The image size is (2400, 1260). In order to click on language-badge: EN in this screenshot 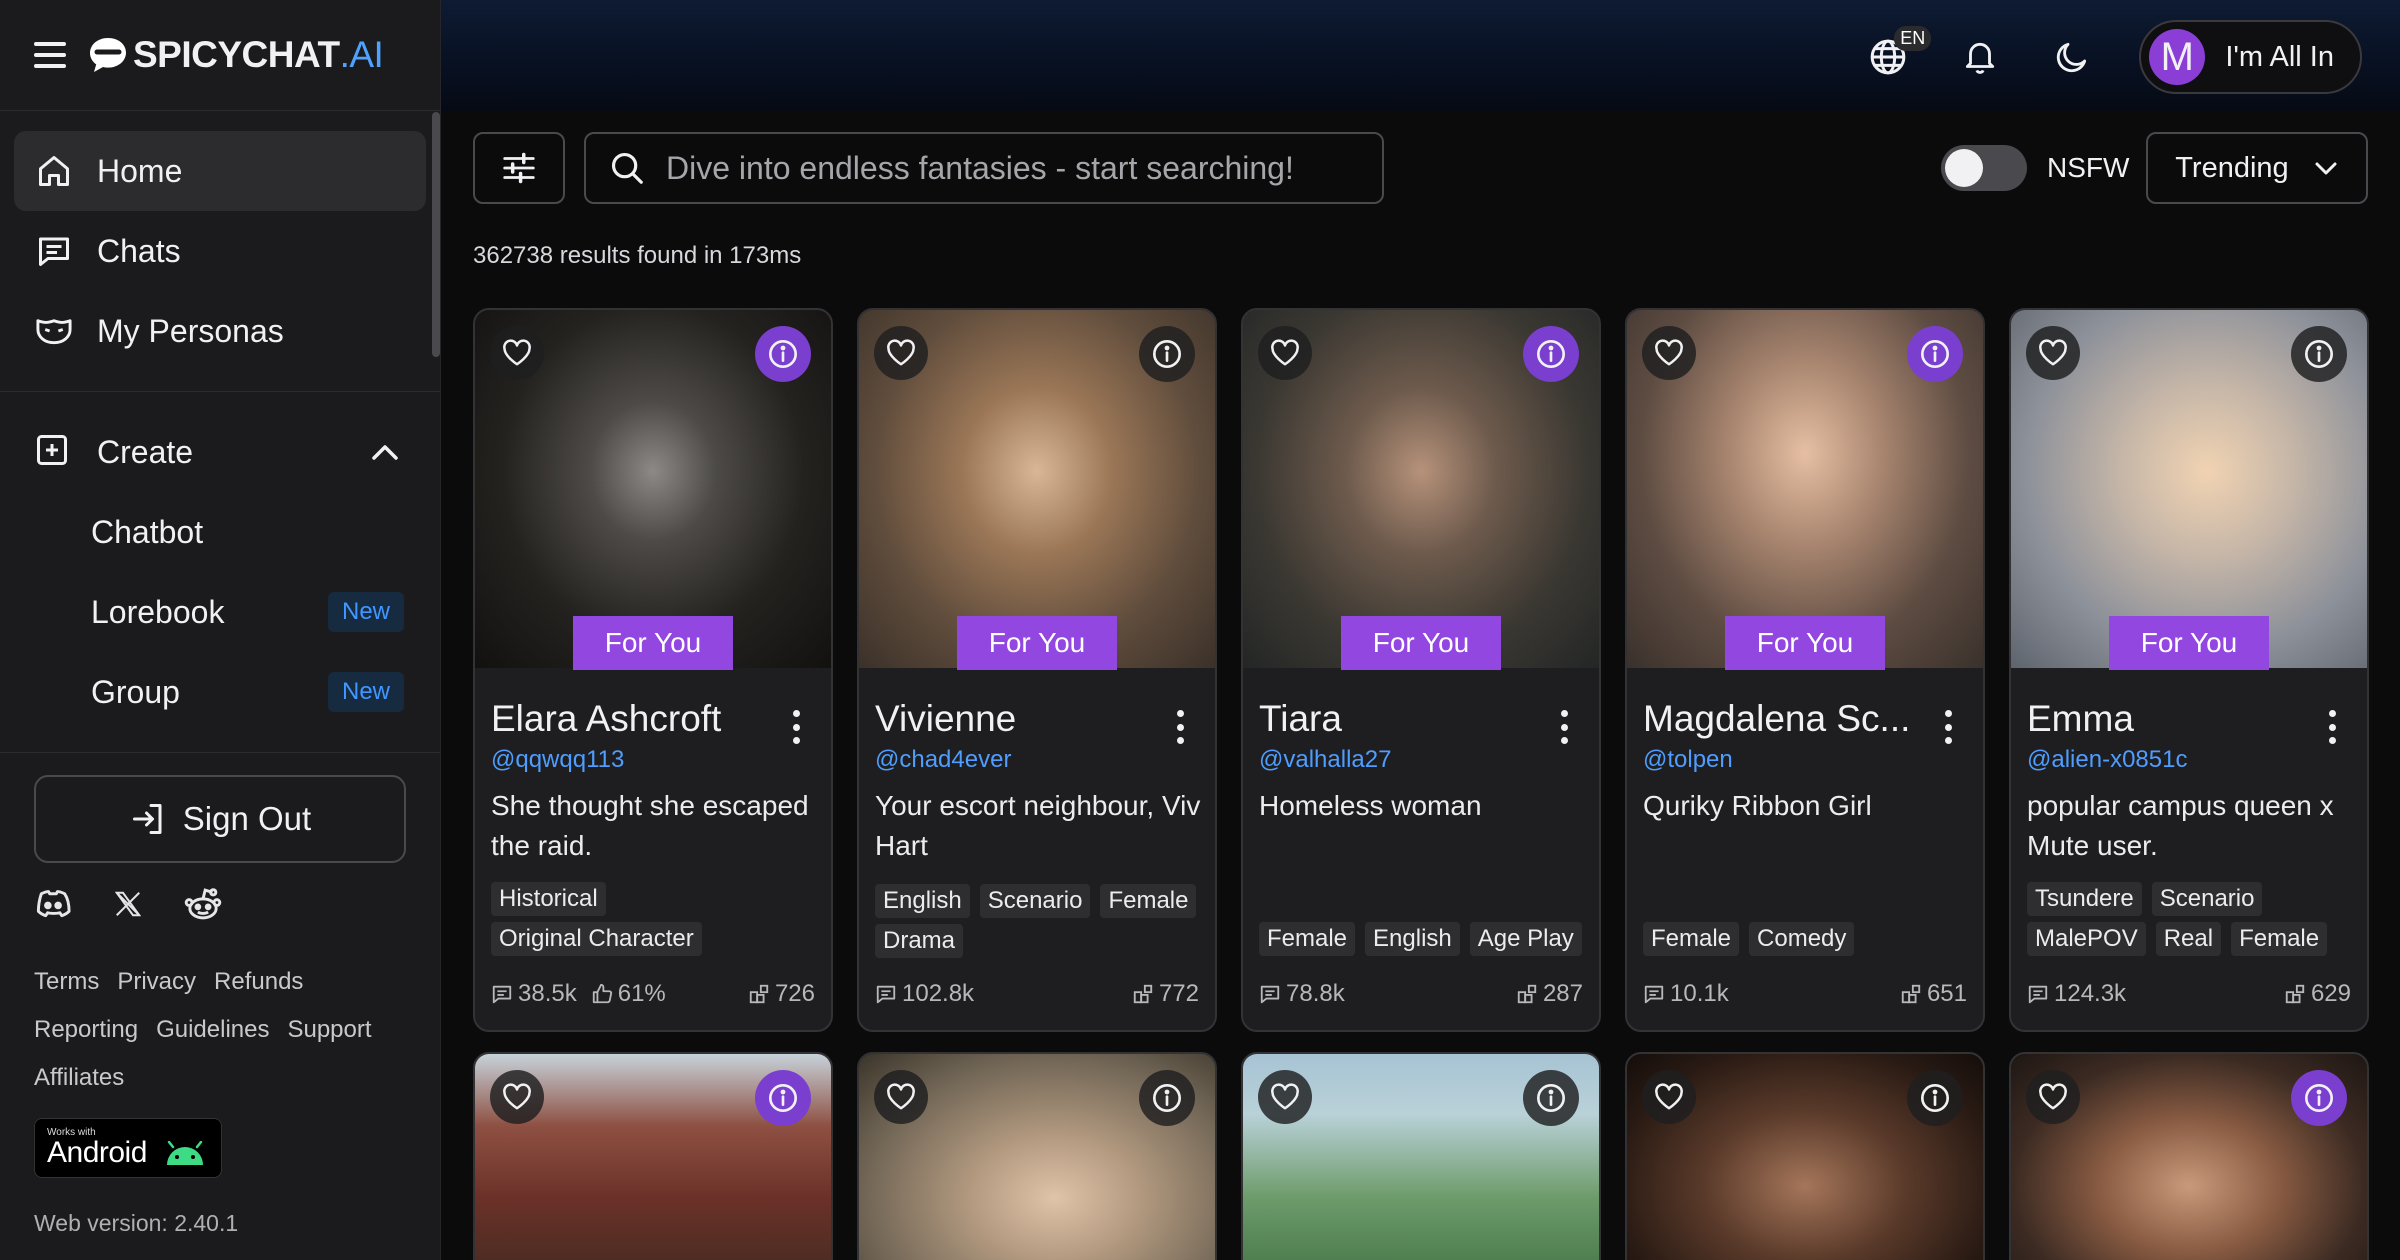, I will do `click(1913, 38)`.